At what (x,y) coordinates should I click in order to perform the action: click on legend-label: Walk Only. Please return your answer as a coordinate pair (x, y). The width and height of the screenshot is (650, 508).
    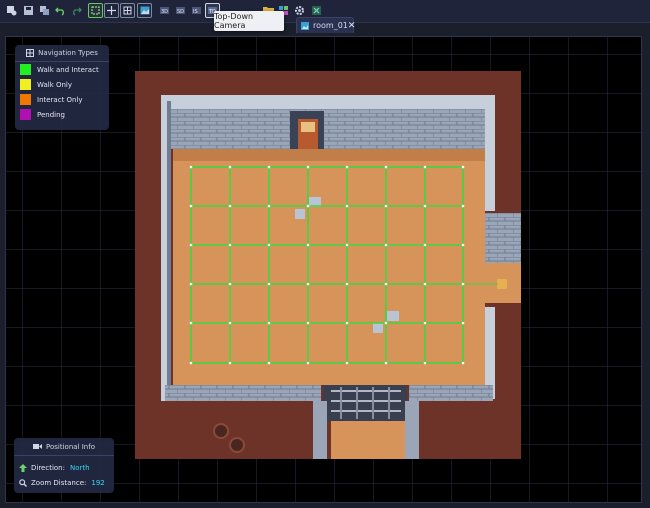
    Looking at the image, I should click on (55, 84).